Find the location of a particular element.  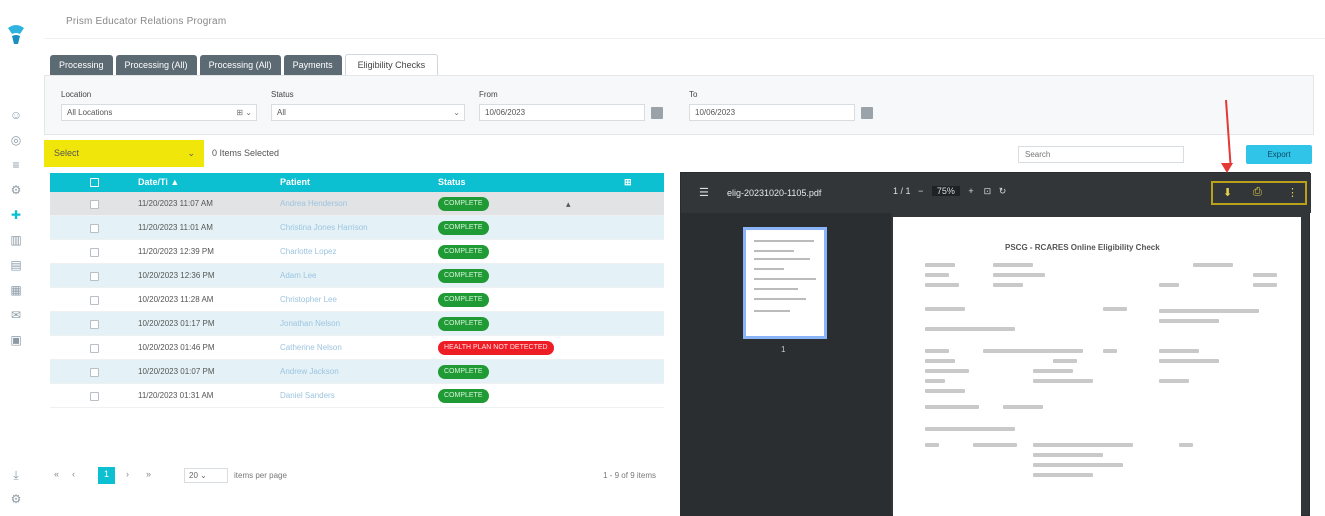

more-options-icon: ⋮ is located at coordinates (1292, 192).